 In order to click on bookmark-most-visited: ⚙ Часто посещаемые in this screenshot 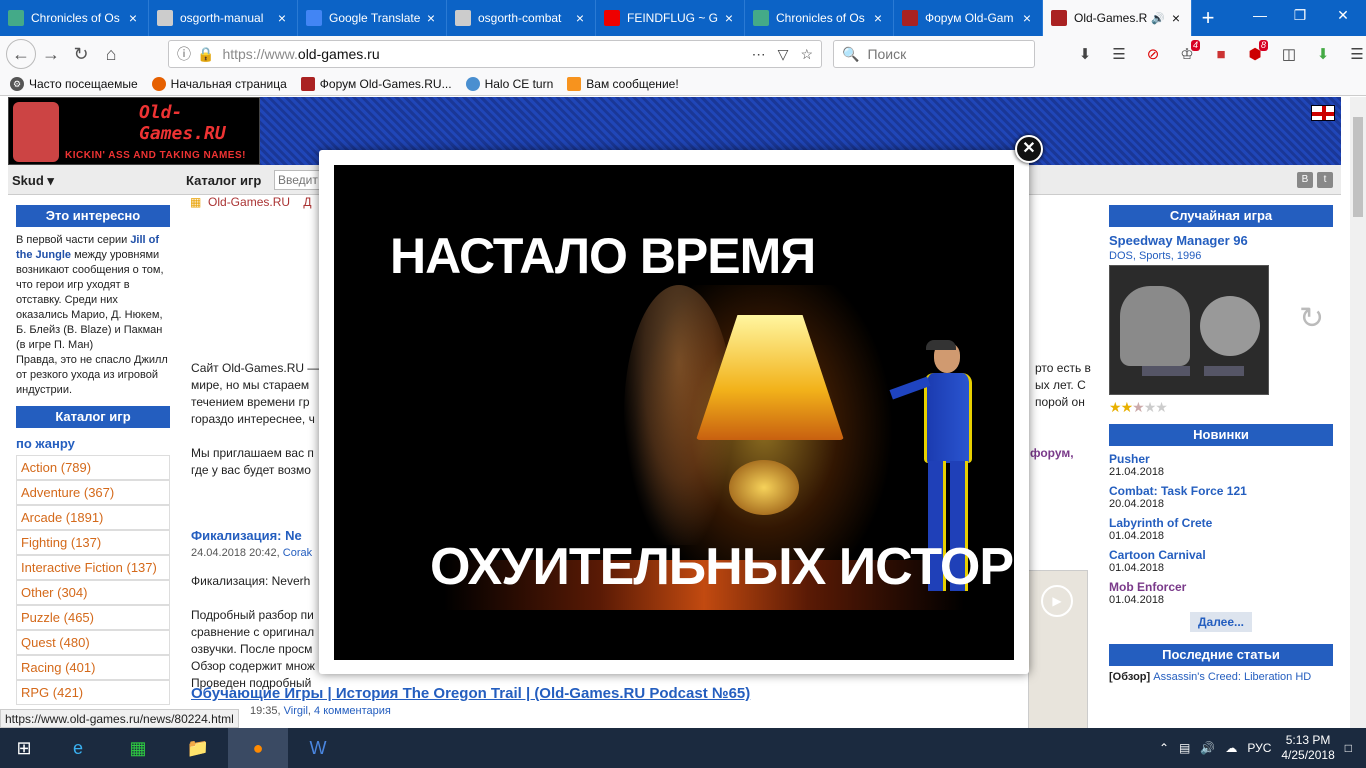, I will do `click(74, 83)`.